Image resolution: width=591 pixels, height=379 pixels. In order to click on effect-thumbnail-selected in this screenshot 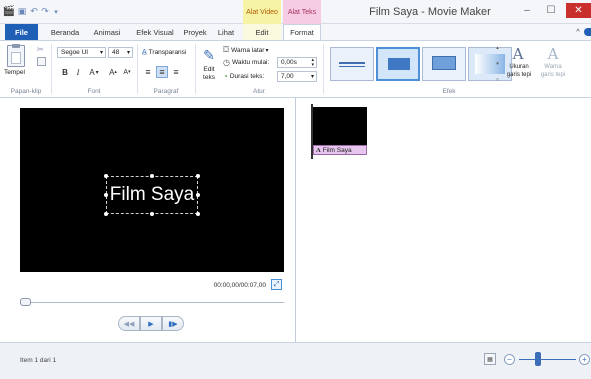, I will do `click(398, 64)`.